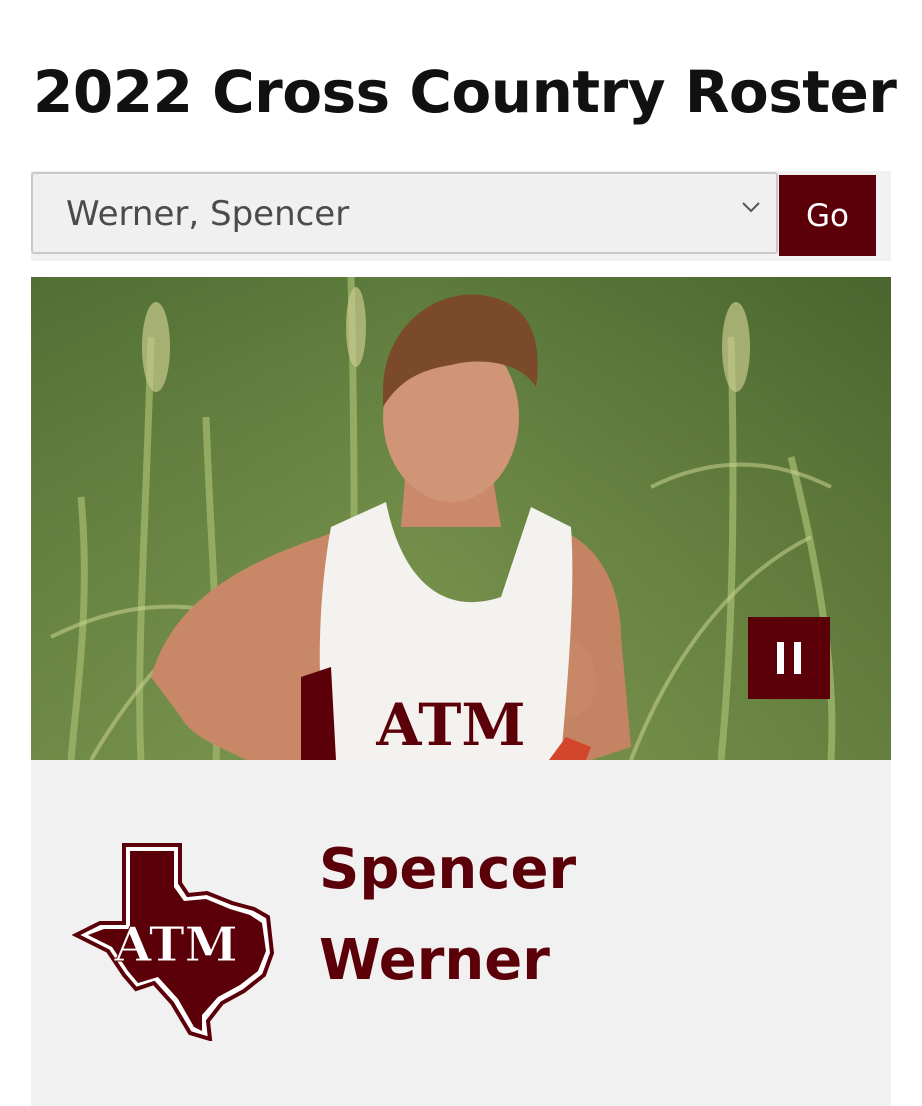  Describe the element at coordinates (780, 658) in the screenshot. I see `pause-icon` at that location.